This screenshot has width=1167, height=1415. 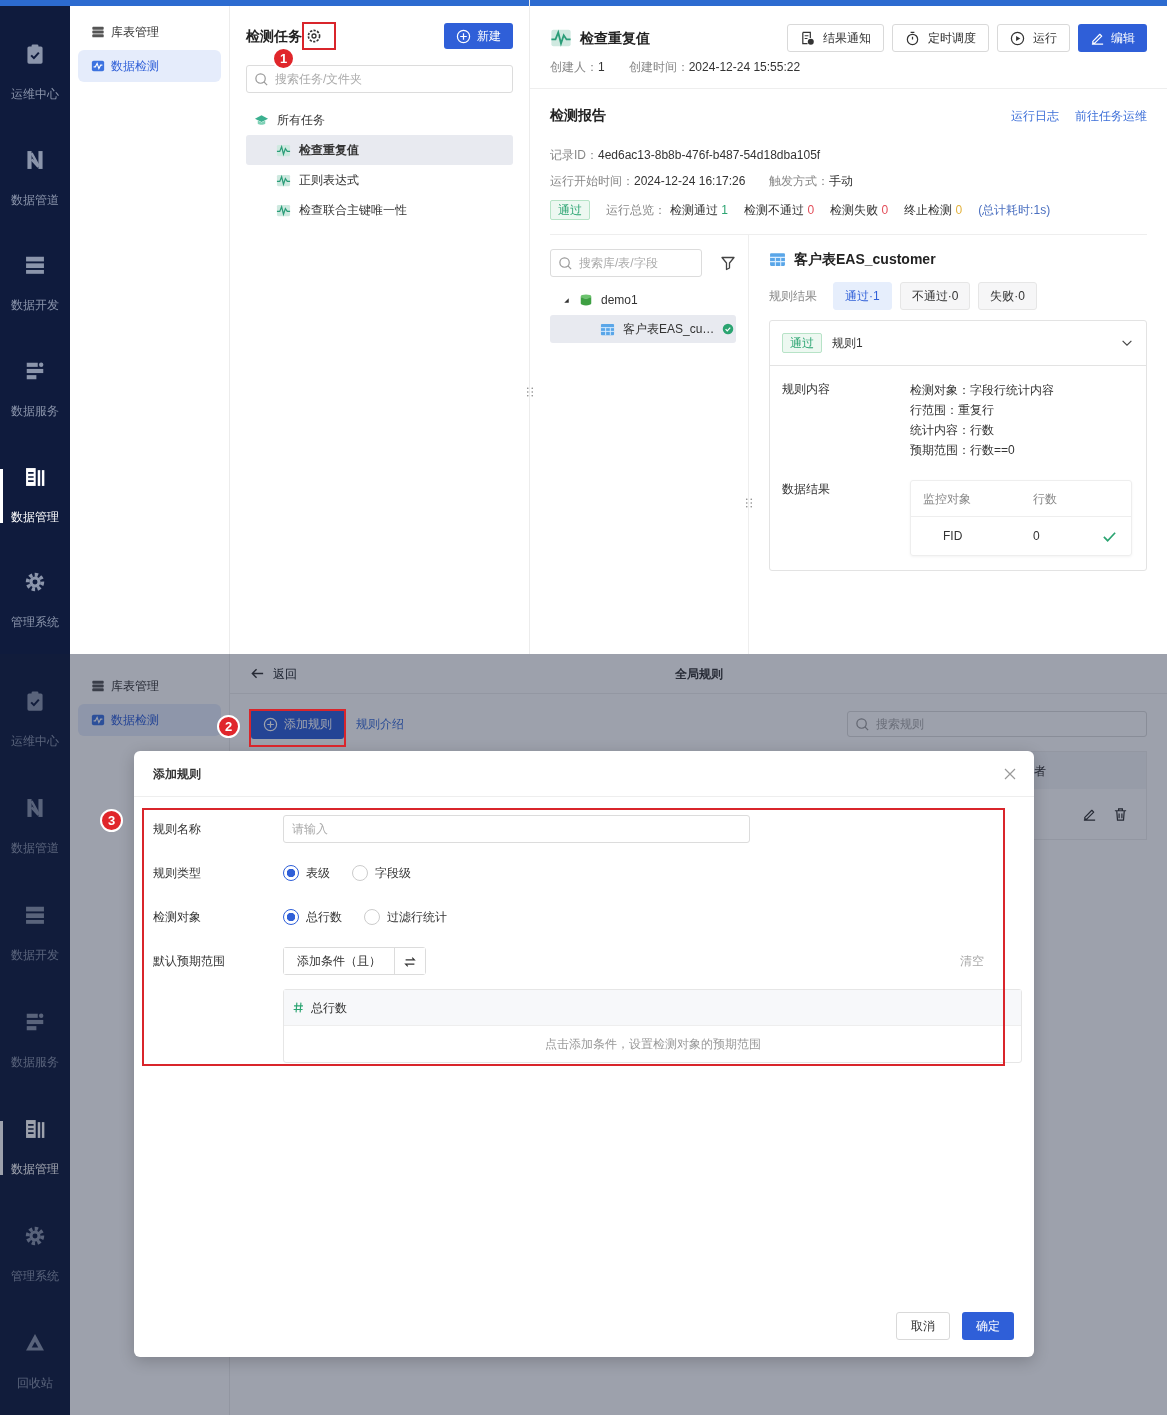 What do you see at coordinates (615, 38) in the screenshot?
I see `task-title: 检查重复值` at bounding box center [615, 38].